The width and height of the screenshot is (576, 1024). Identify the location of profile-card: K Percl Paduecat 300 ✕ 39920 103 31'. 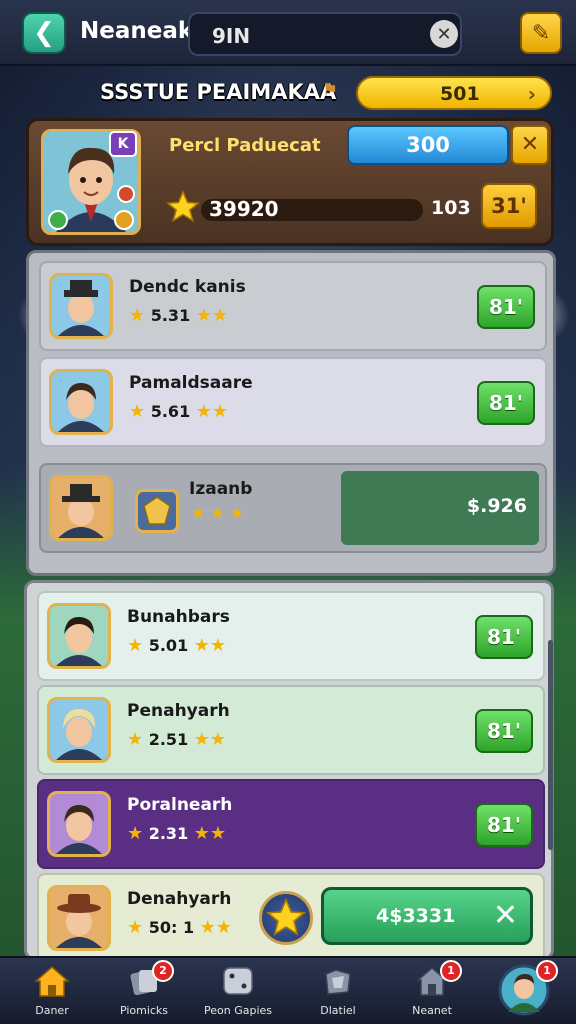
(290, 182).